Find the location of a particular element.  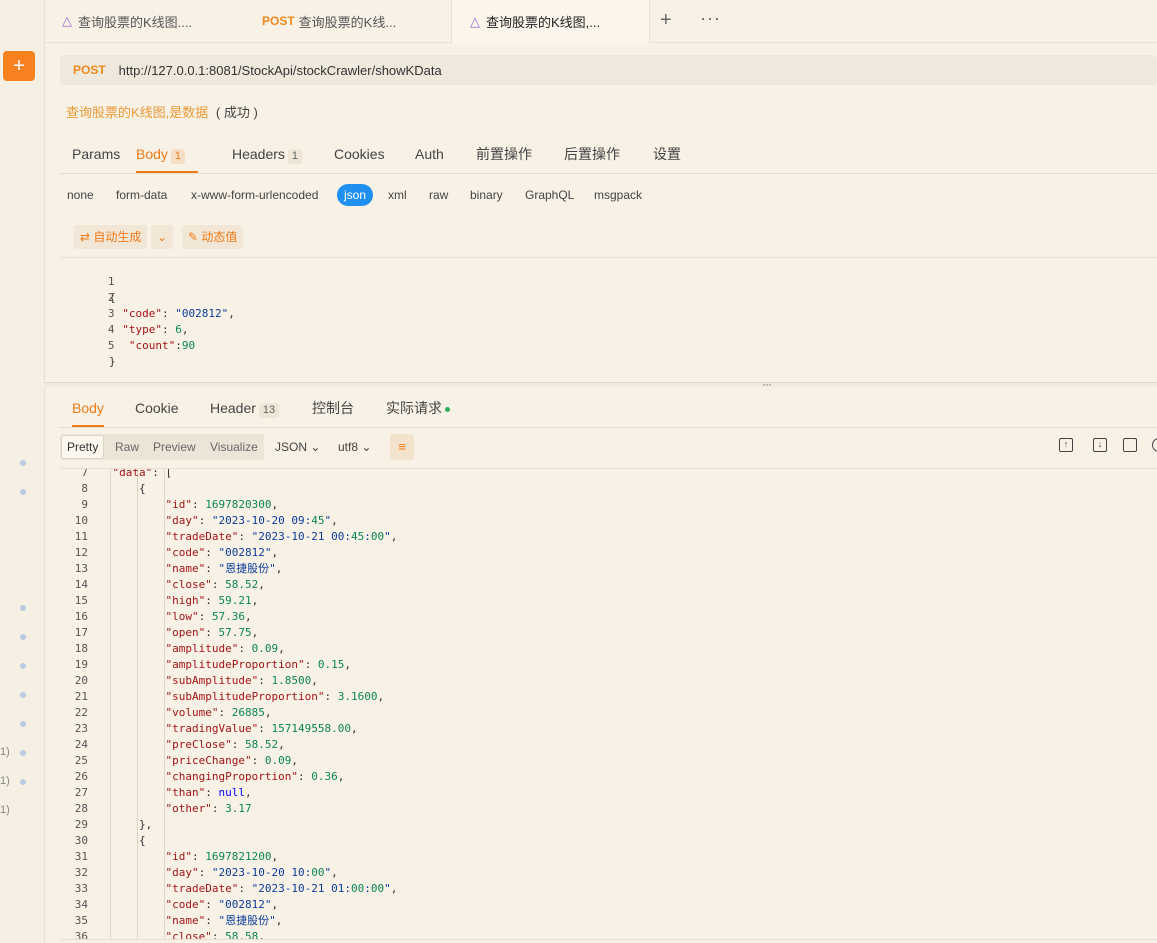

body-type-binary: binary is located at coordinates (486, 195).